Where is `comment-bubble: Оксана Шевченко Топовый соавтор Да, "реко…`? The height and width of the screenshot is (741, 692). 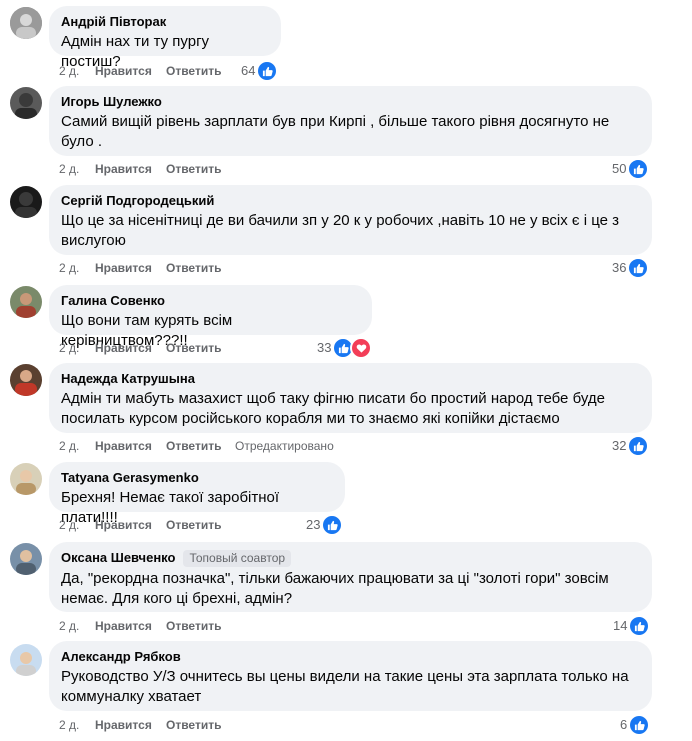 comment-bubble: Оксана Шевченко Топовый соавтор Да, "реко… is located at coordinates (350, 577).